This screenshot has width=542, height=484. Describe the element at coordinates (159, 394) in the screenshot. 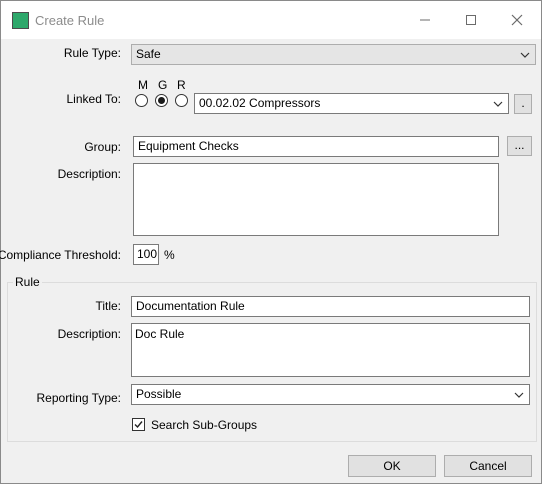

I see `reporting-type-value: Possible` at that location.